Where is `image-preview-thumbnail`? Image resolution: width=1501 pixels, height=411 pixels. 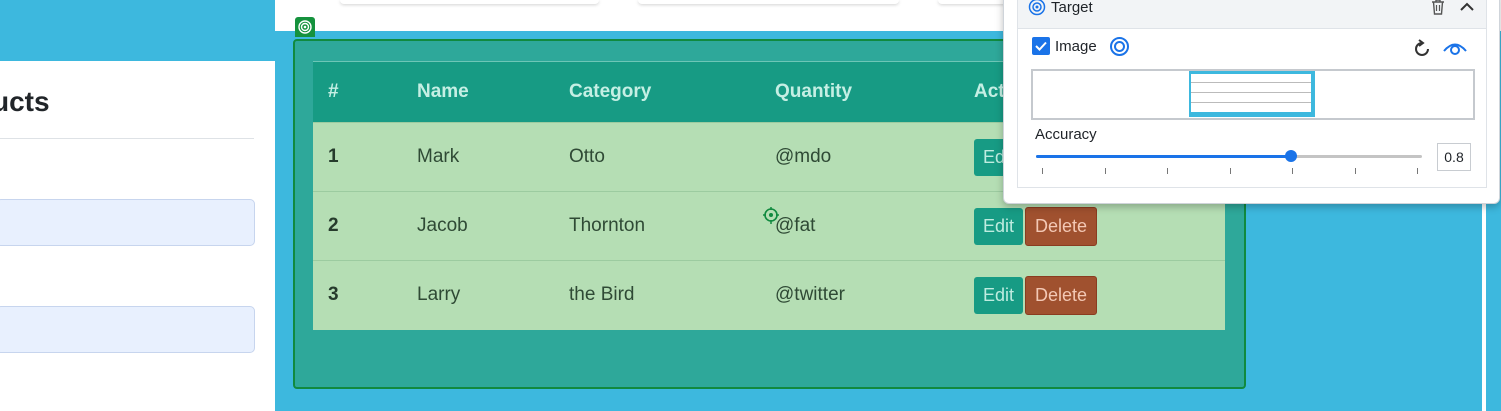
image-preview-thumbnail is located at coordinates (1252, 94).